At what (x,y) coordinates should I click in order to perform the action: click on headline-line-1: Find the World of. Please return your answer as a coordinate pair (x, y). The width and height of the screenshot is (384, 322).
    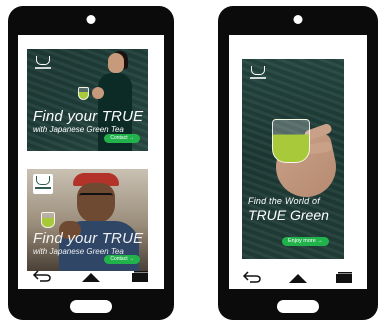
    Looking at the image, I should click on (284, 201).